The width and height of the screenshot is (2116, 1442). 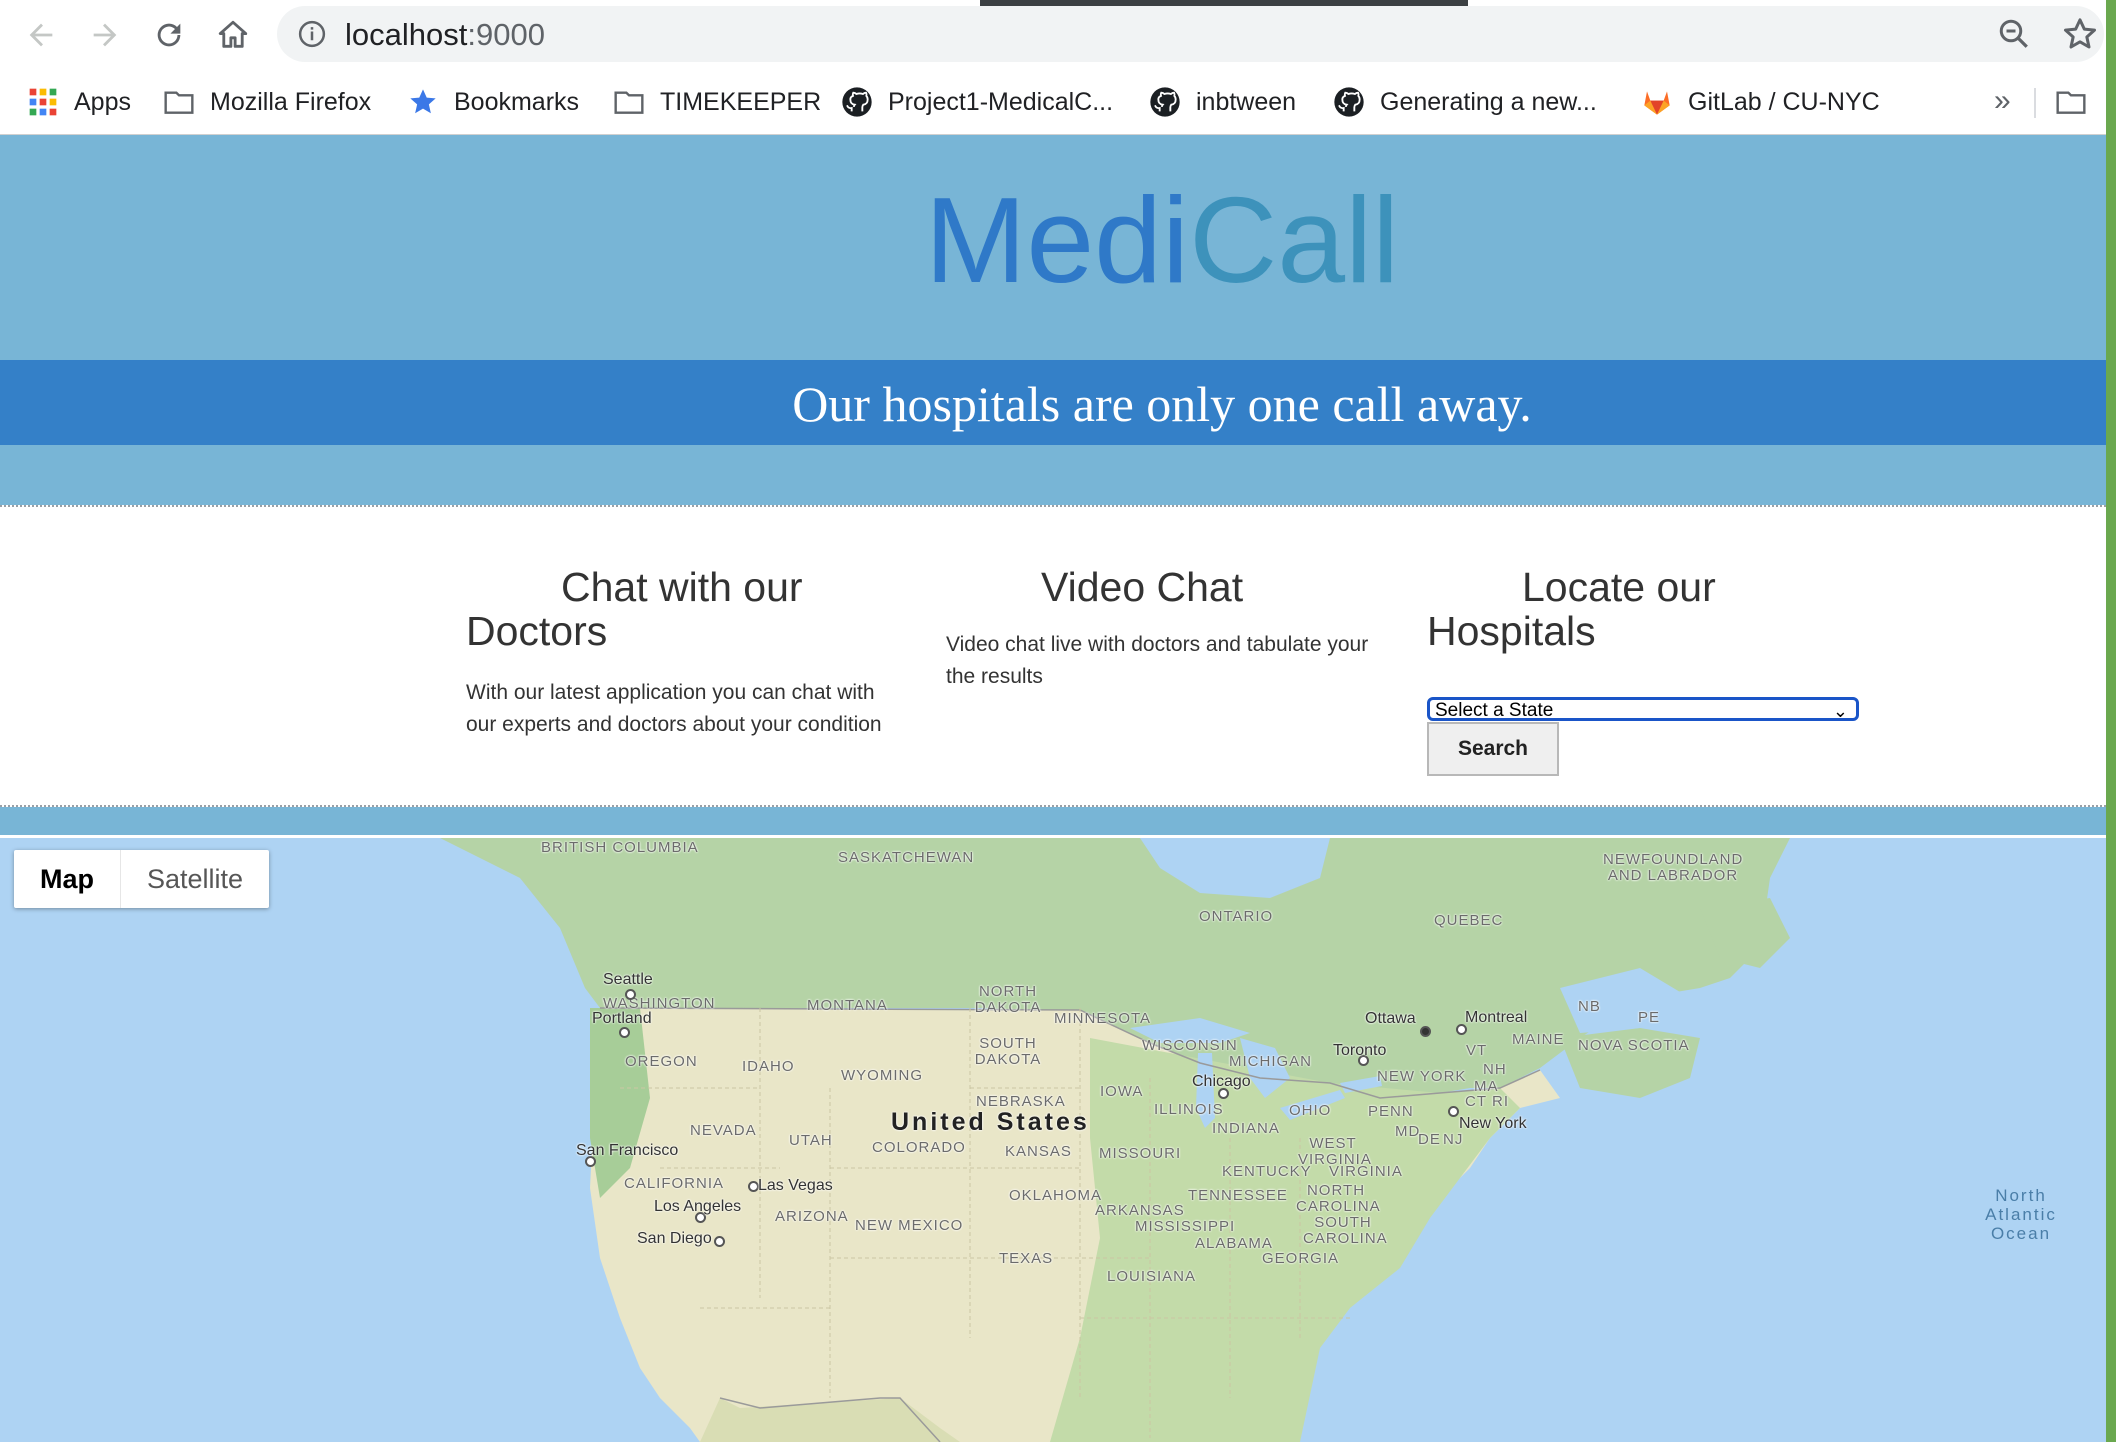 I want to click on state-select: Select a State ⌄, so click(x=1643, y=709).